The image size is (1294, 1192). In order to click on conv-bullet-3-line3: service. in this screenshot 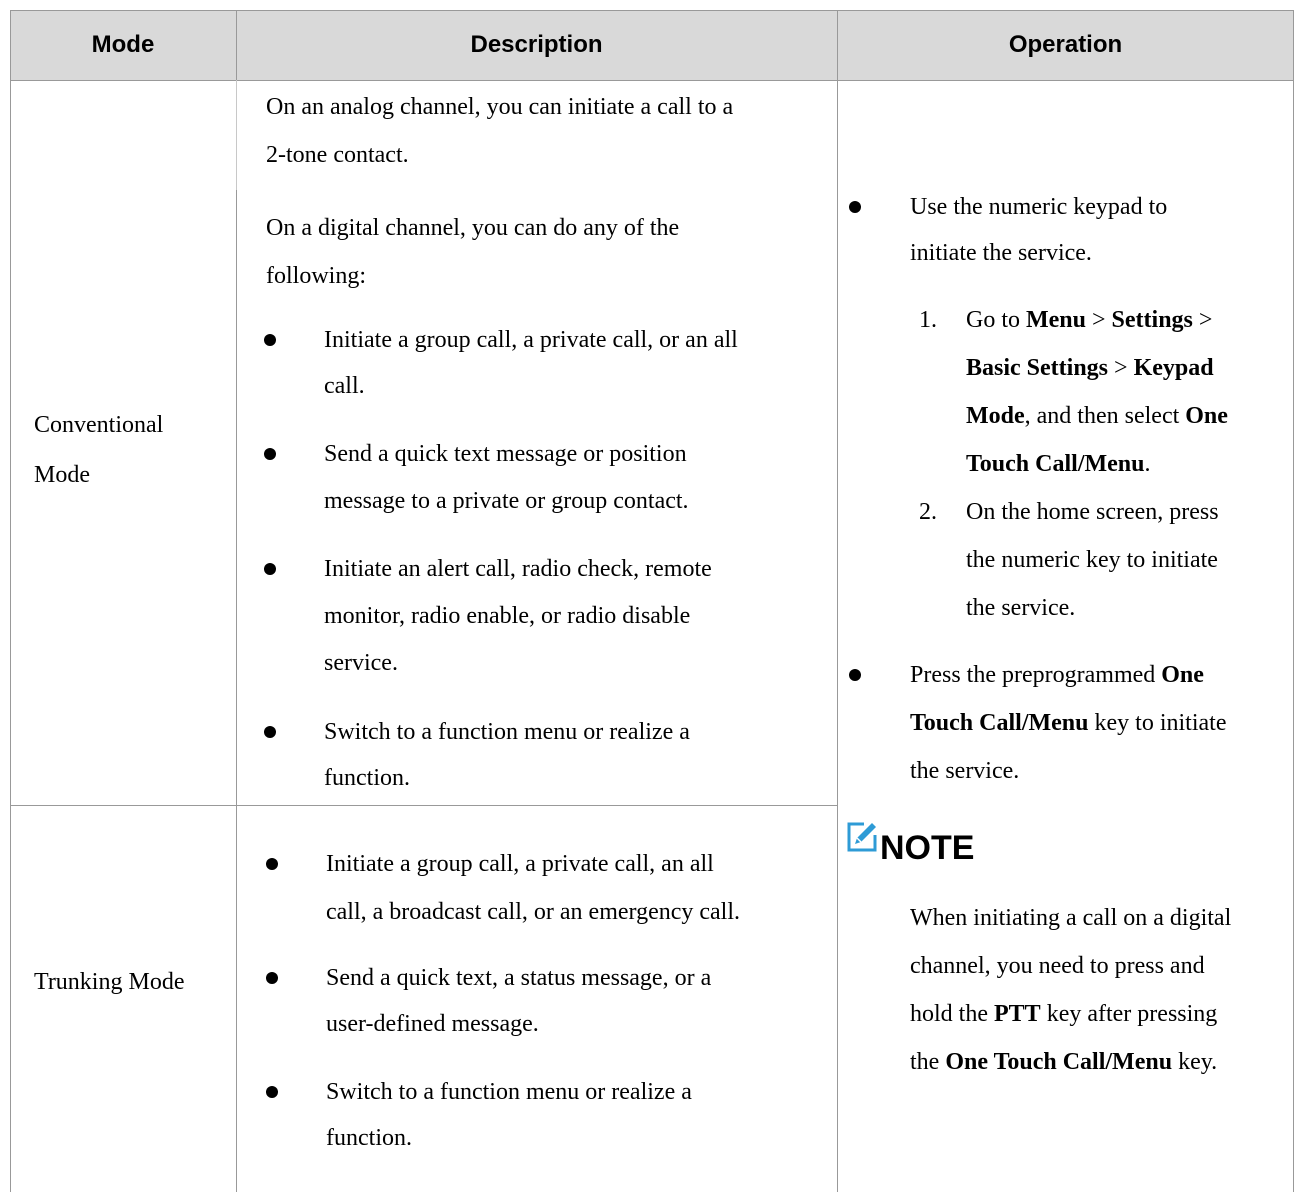, I will do `click(361, 663)`.